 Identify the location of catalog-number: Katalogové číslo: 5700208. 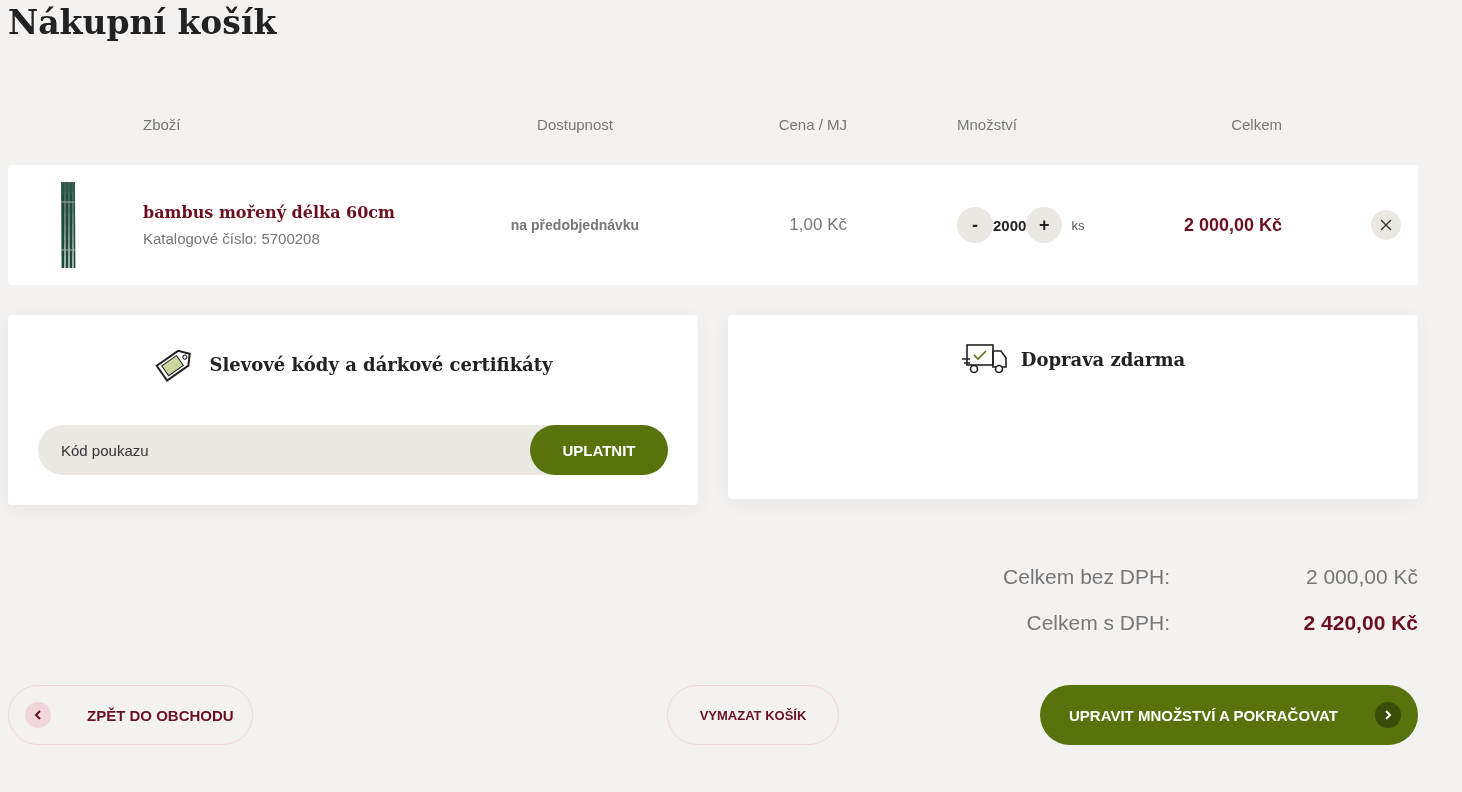
(232, 238).